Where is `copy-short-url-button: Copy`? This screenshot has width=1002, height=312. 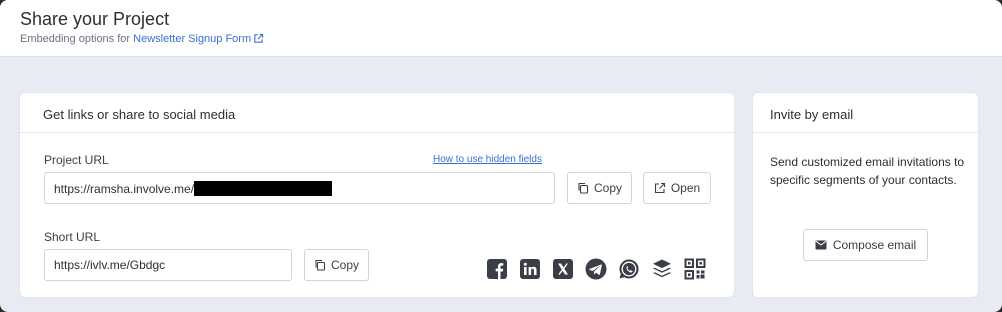 copy-short-url-button: Copy is located at coordinates (336, 265).